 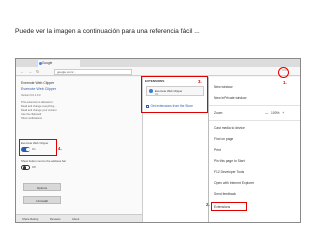 What do you see at coordinates (208, 204) in the screenshot?
I see `annotation-number-2: 2.` at bounding box center [208, 204].